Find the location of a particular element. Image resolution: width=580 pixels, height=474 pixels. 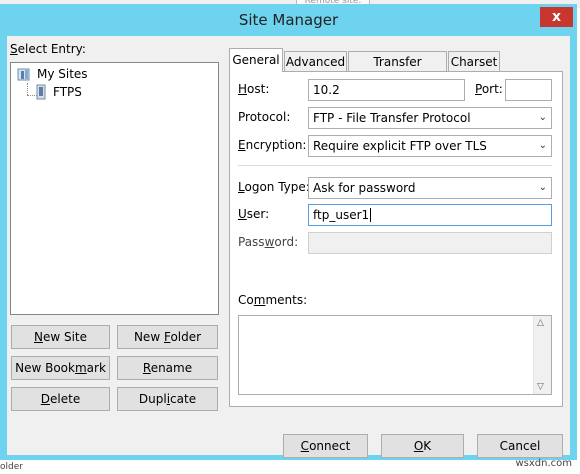

tab-charset: Charset is located at coordinates (474, 61).